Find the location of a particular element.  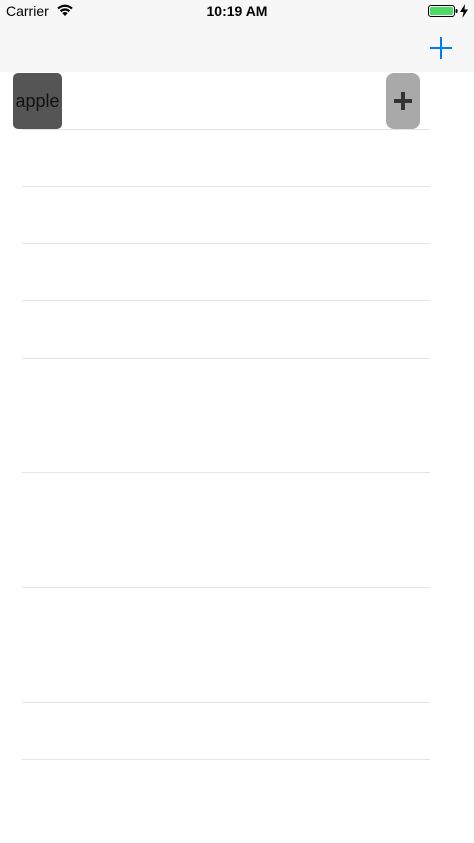

item-tile: apple is located at coordinates (37, 101).